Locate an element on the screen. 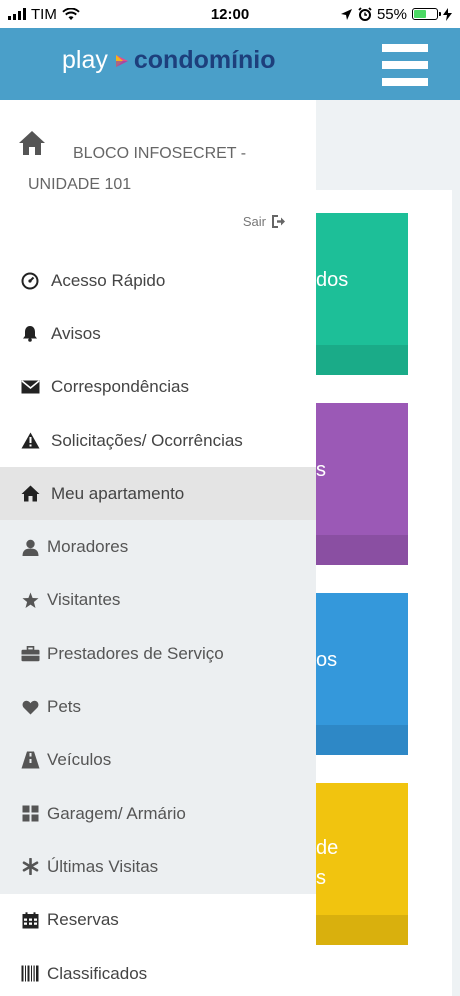 The width and height of the screenshot is (460, 996). menu-item-label: Classificados is located at coordinates (97, 973).